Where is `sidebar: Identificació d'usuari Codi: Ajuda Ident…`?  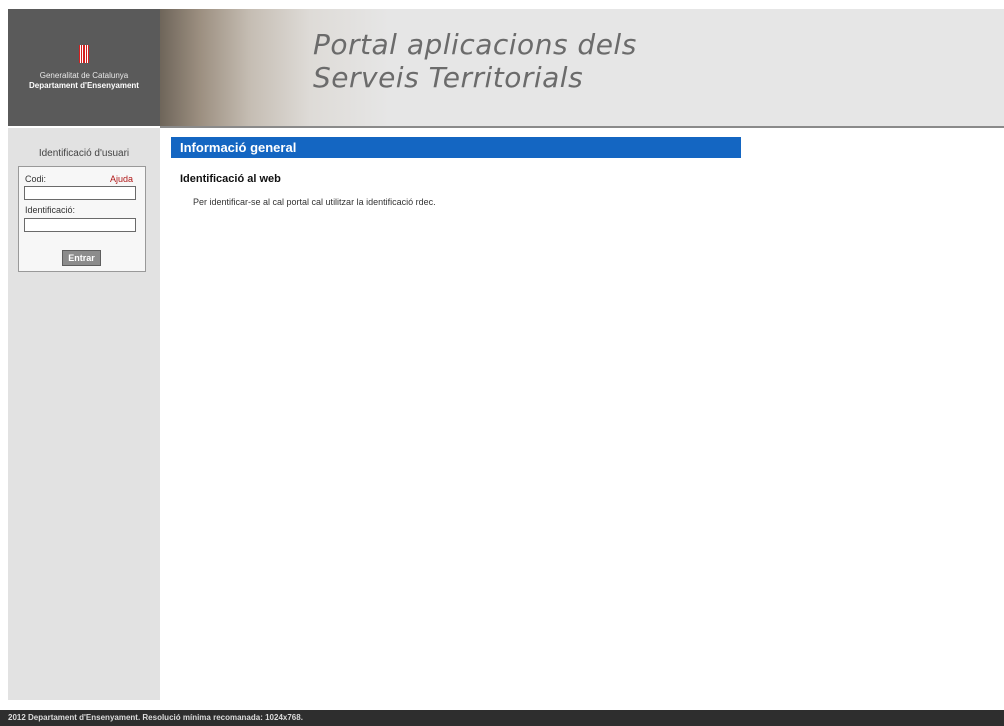 sidebar: Identificació d'usuari Codi: Ajuda Ident… is located at coordinates (84, 414).